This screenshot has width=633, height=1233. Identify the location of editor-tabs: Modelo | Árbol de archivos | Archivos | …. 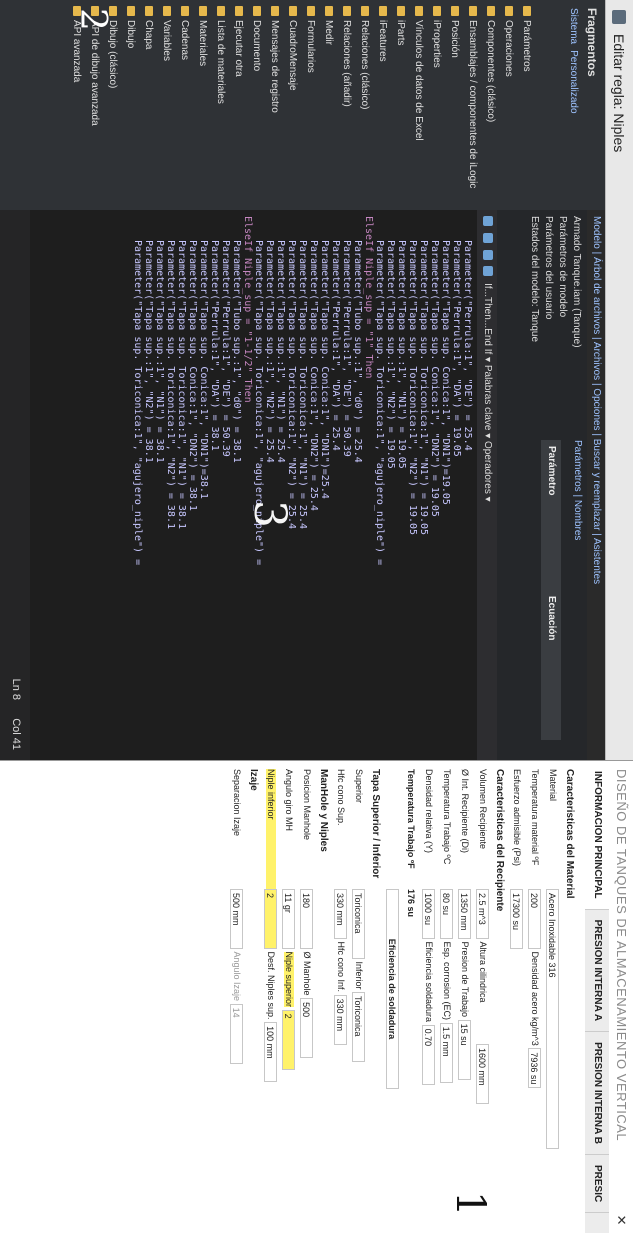
(596, 485).